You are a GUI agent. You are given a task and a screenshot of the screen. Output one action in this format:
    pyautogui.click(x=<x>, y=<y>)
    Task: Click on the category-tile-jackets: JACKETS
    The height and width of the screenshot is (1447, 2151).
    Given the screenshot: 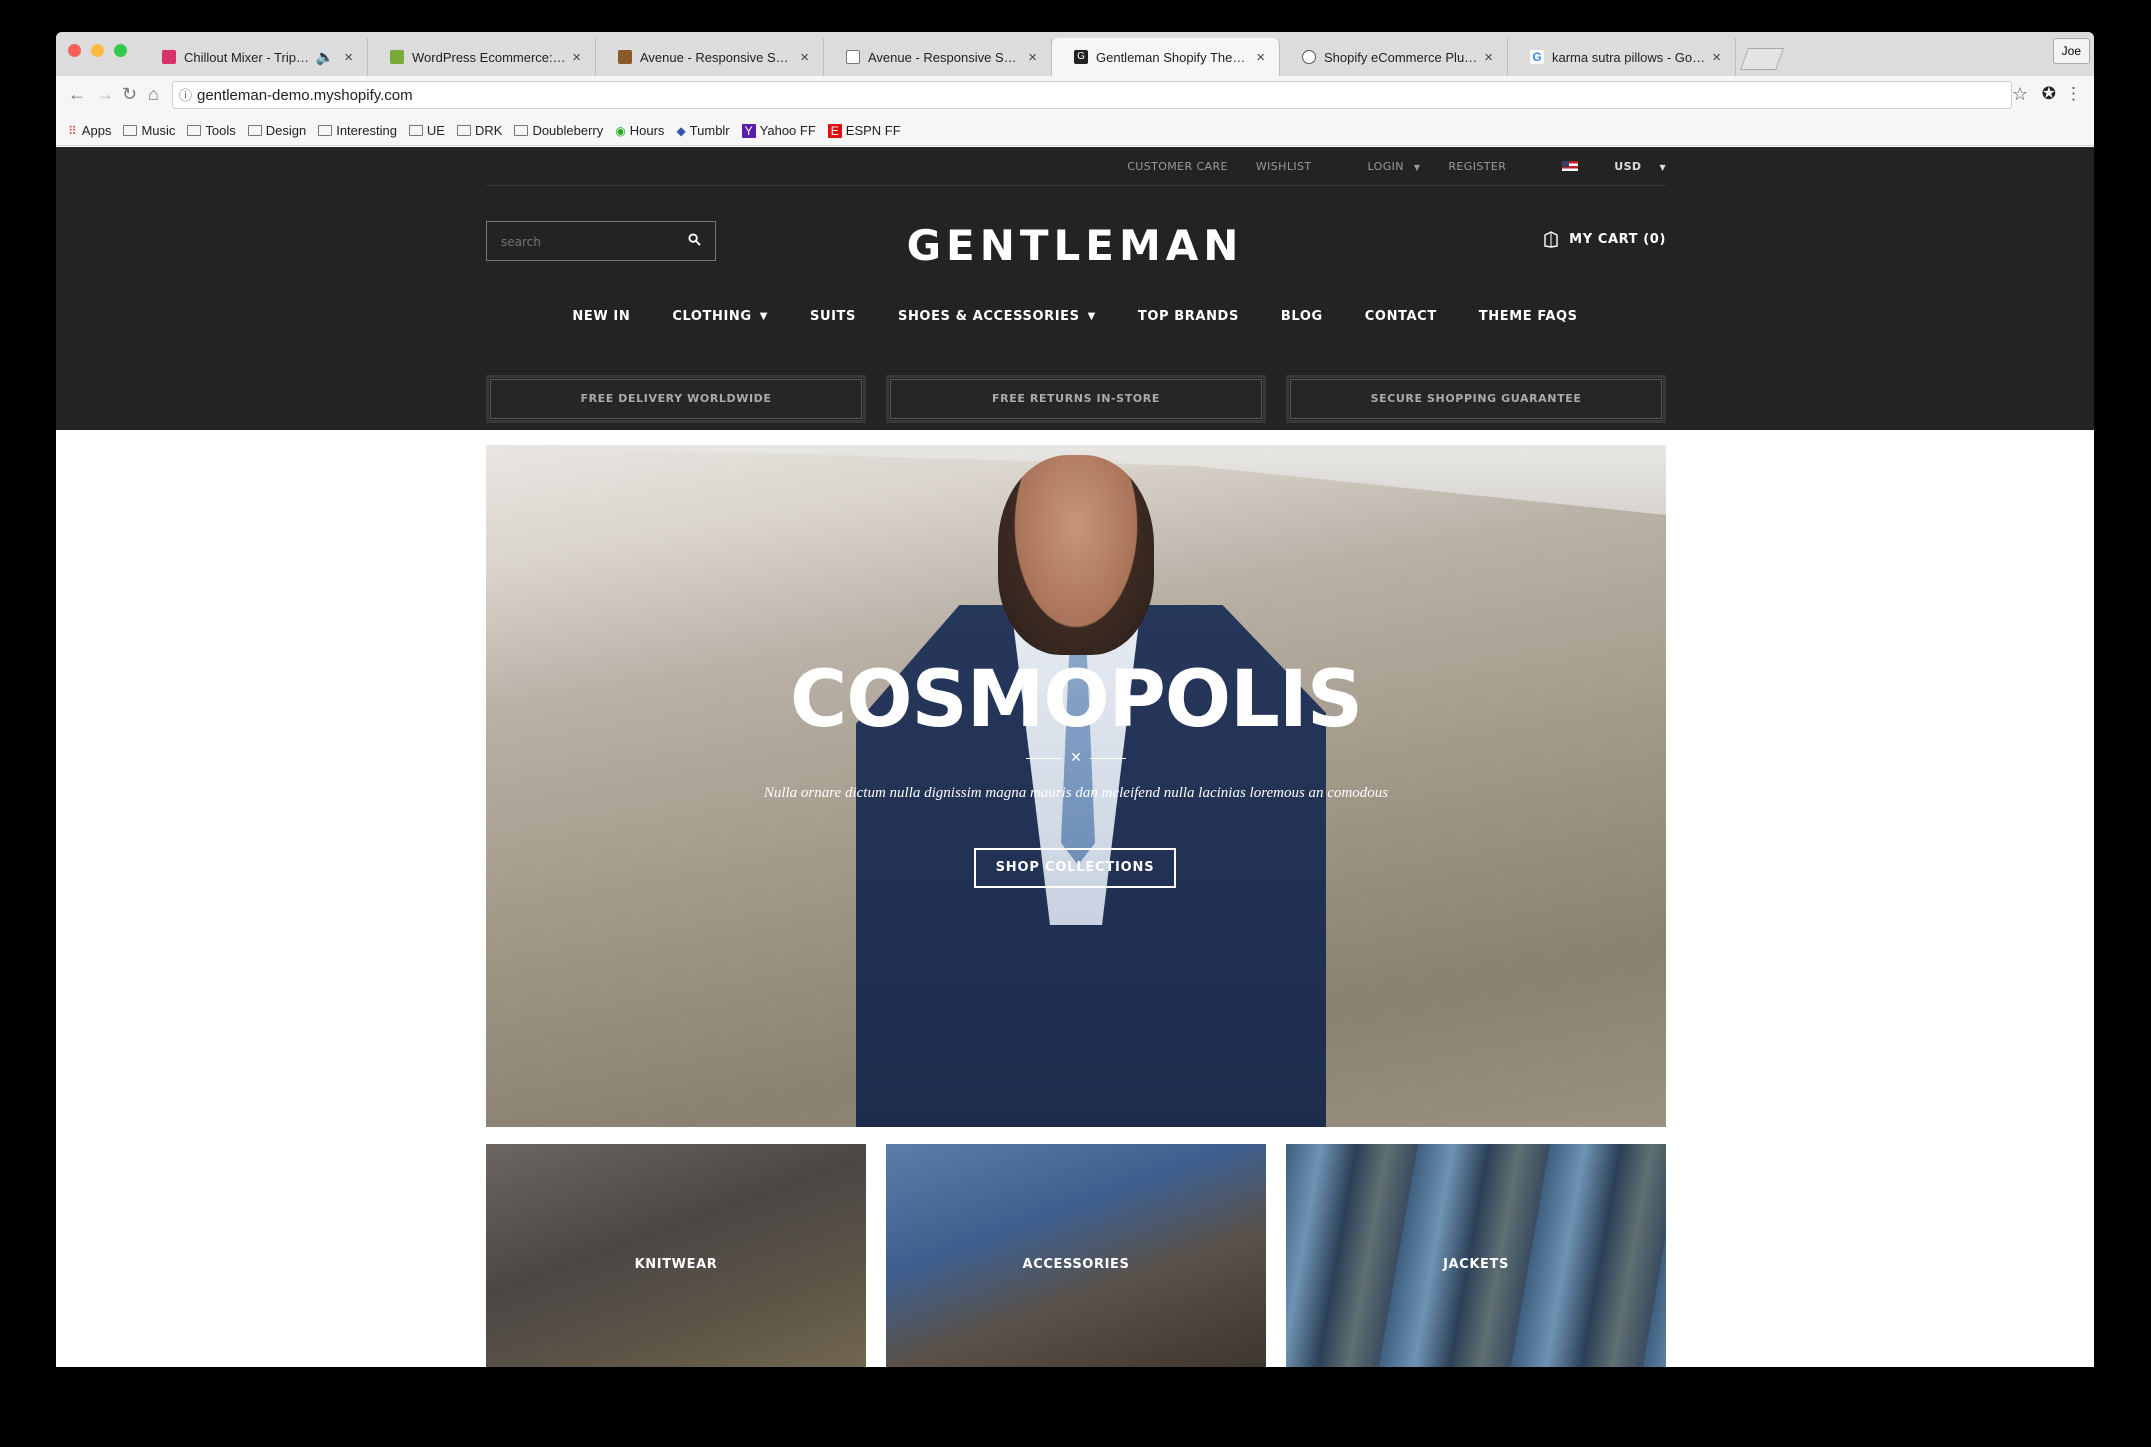 What is the action you would take?
    pyautogui.click(x=1476, y=1255)
    